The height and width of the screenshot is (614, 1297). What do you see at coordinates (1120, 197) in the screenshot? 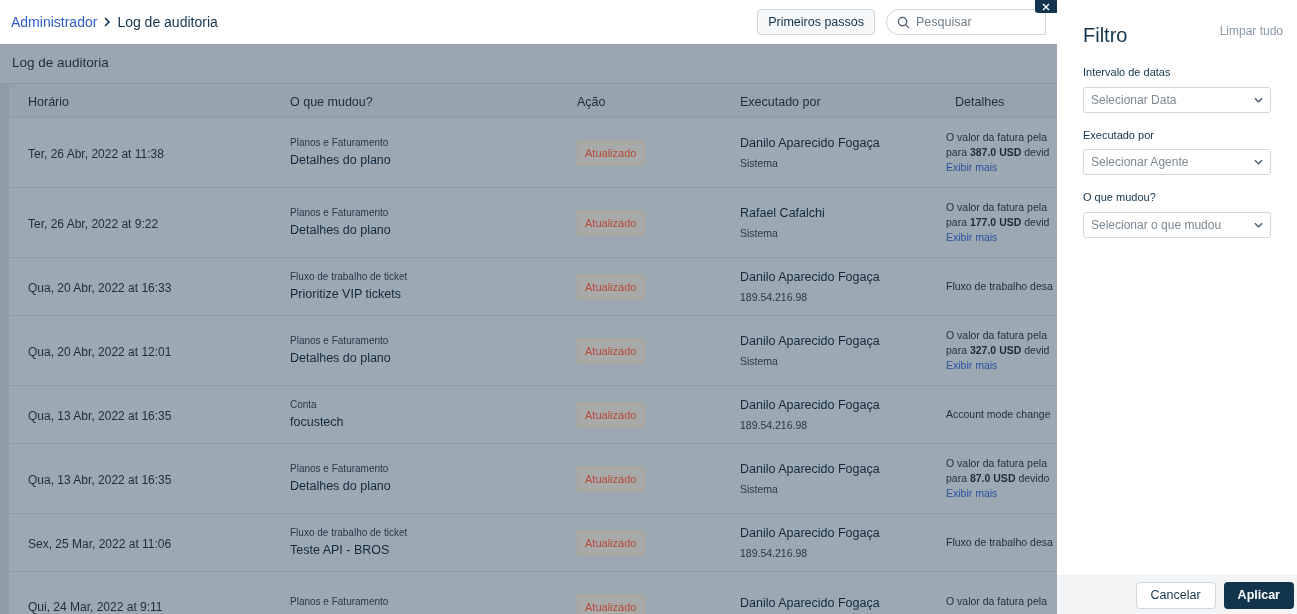
I see `field-label: O que mudou?` at bounding box center [1120, 197].